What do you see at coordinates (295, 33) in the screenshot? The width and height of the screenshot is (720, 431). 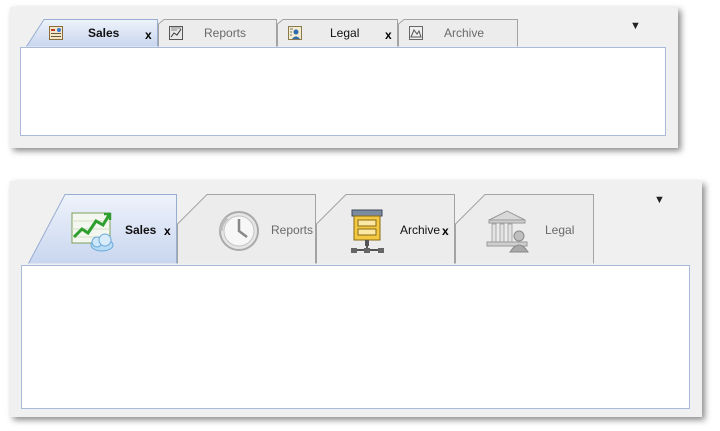 I see `contact-card-icon` at bounding box center [295, 33].